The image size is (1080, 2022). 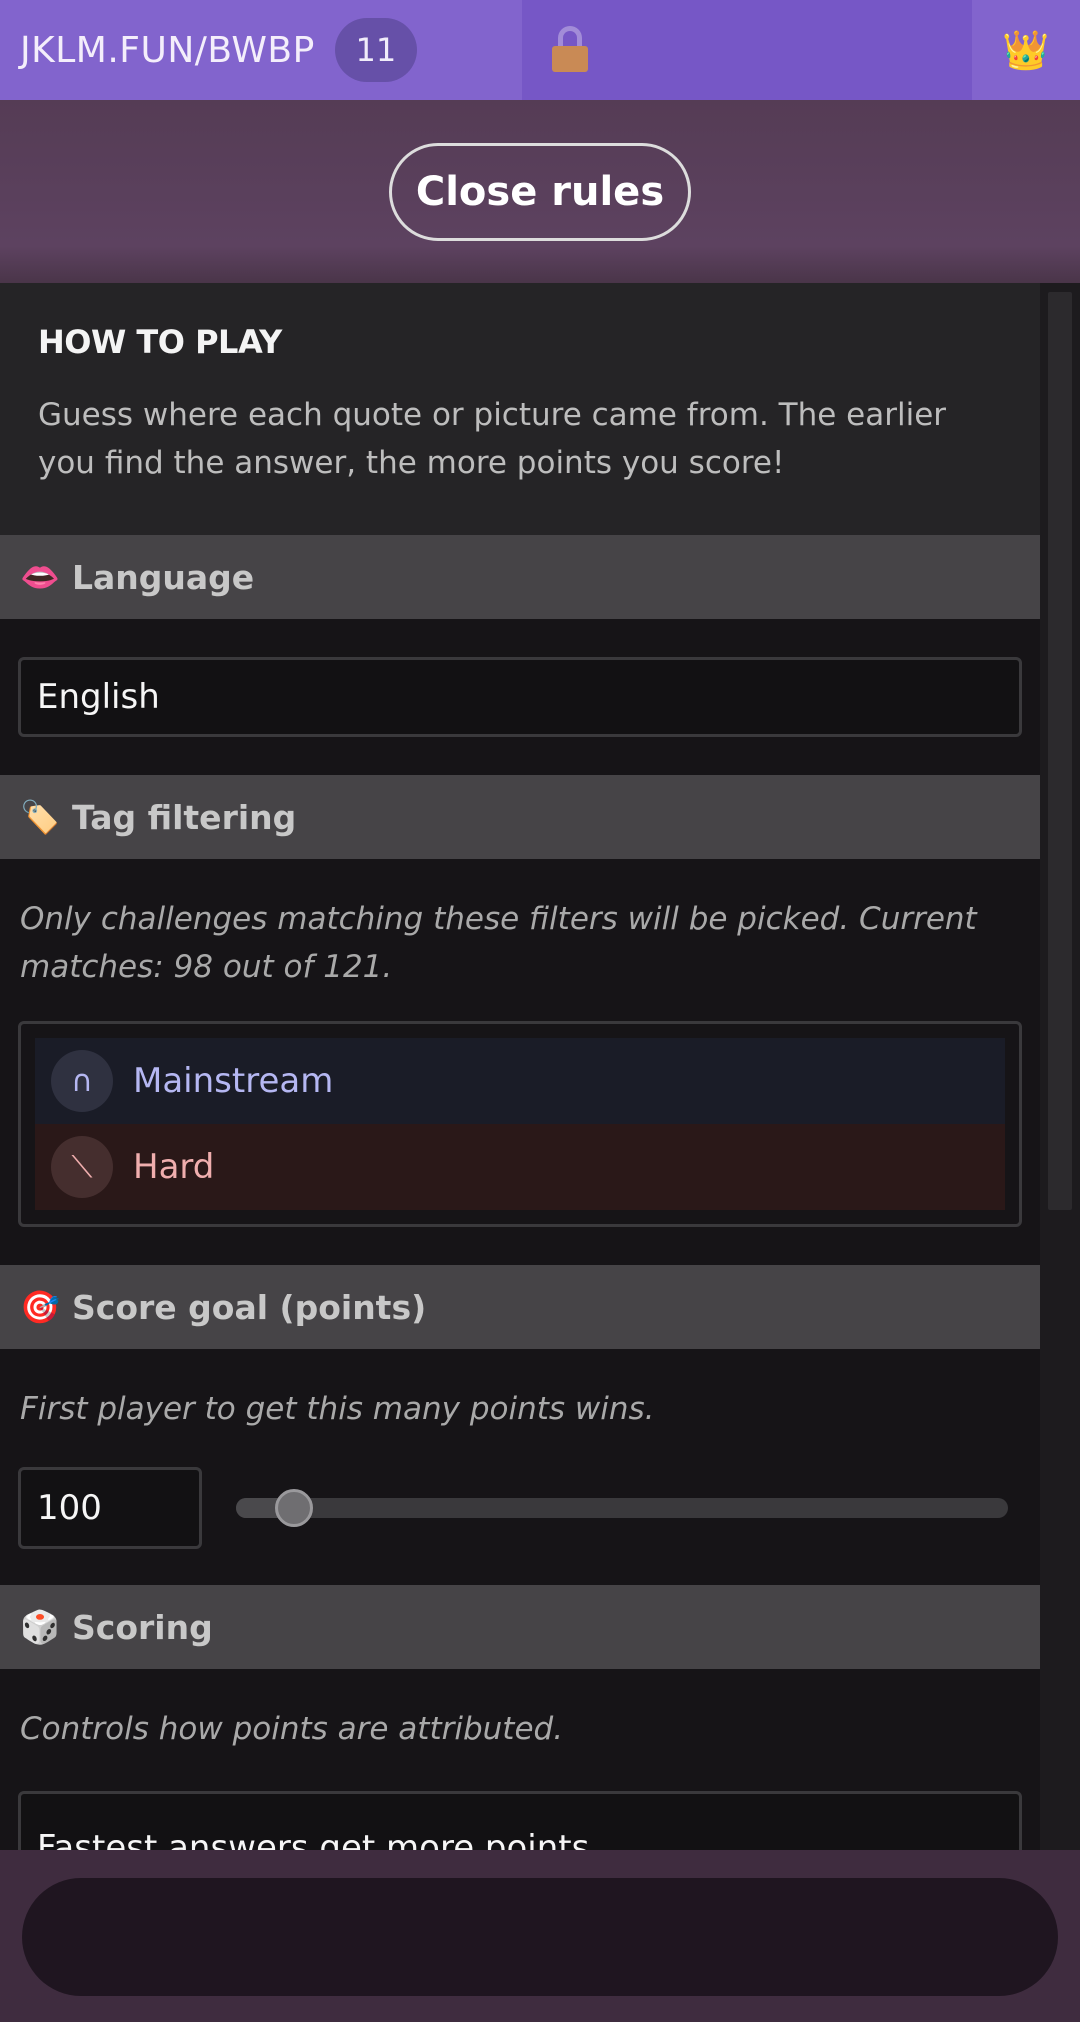 What do you see at coordinates (110, 1508) in the screenshot?
I see `score-goal-input: 100` at bounding box center [110, 1508].